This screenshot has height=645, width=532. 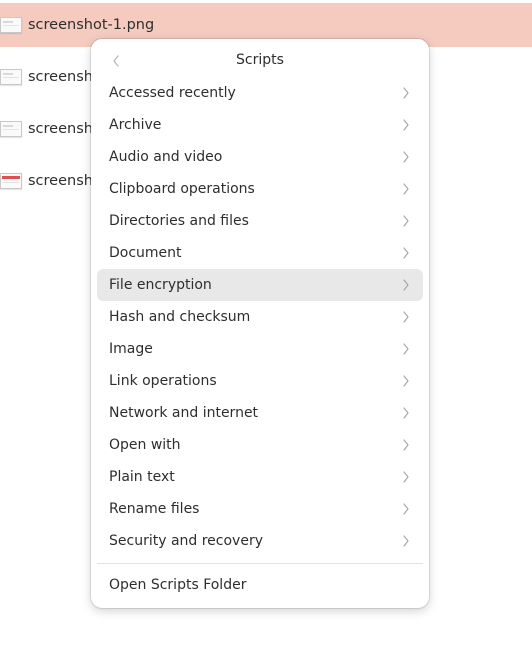 I want to click on menu-item-link-operations: Link operations, so click(x=260, y=381).